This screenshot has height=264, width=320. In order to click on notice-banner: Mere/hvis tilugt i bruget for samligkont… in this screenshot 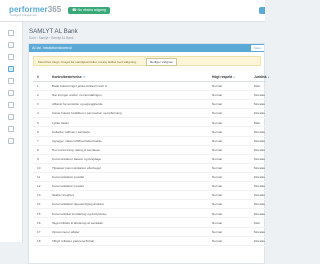, I will do `click(147, 61)`.